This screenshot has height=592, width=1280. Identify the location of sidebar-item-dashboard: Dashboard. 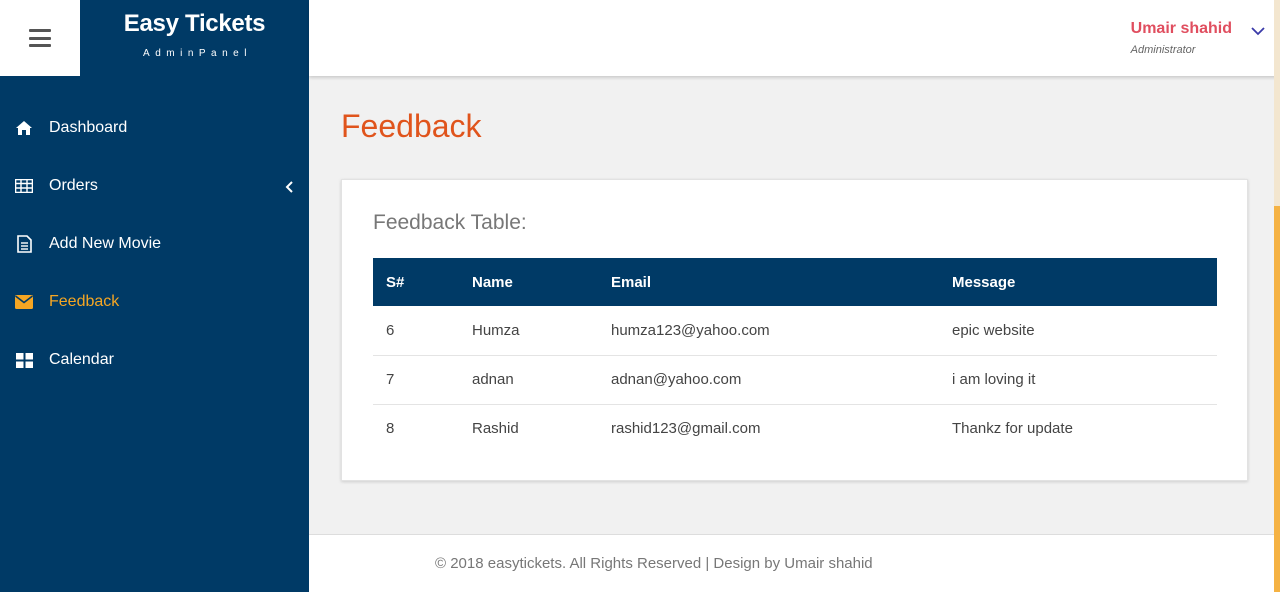
(154, 128).